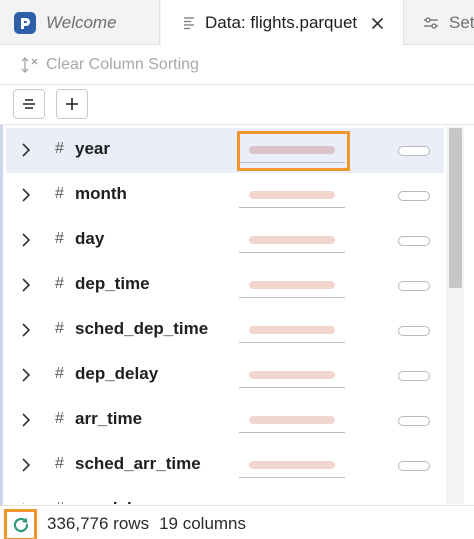  I want to click on tab-settings: Set, so click(439, 22).